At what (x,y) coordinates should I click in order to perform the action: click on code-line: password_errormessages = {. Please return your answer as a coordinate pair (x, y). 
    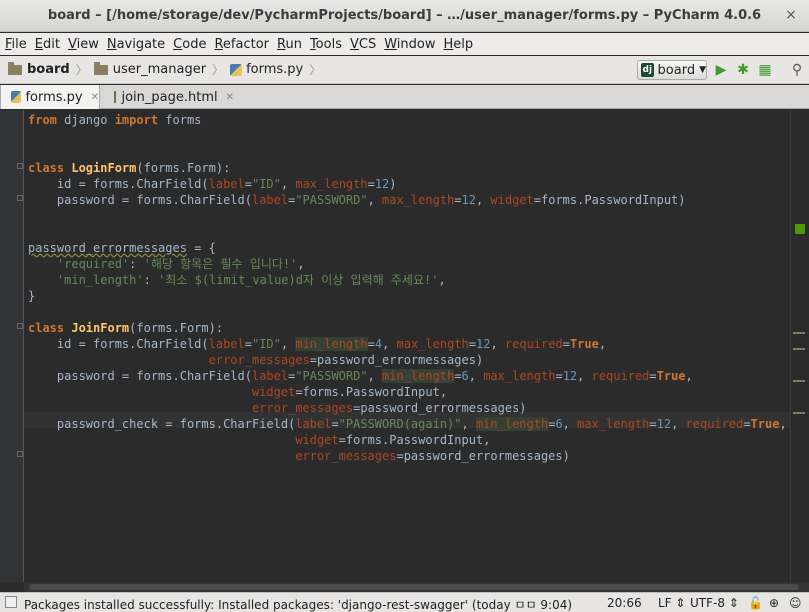
    Looking at the image, I should click on (122, 248).